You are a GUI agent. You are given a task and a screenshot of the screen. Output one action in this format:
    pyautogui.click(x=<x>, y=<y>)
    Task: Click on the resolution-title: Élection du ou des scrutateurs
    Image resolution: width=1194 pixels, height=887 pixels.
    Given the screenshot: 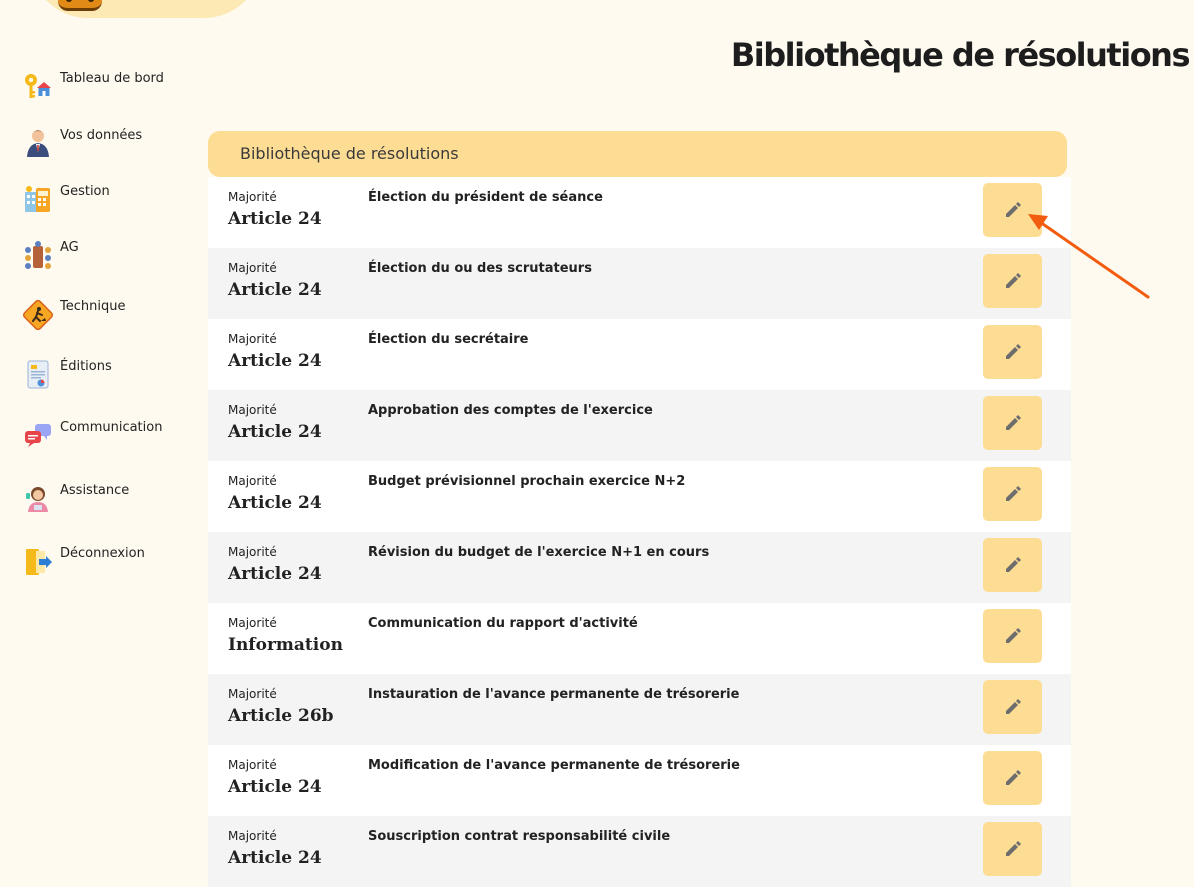 What is the action you would take?
    pyautogui.click(x=480, y=268)
    